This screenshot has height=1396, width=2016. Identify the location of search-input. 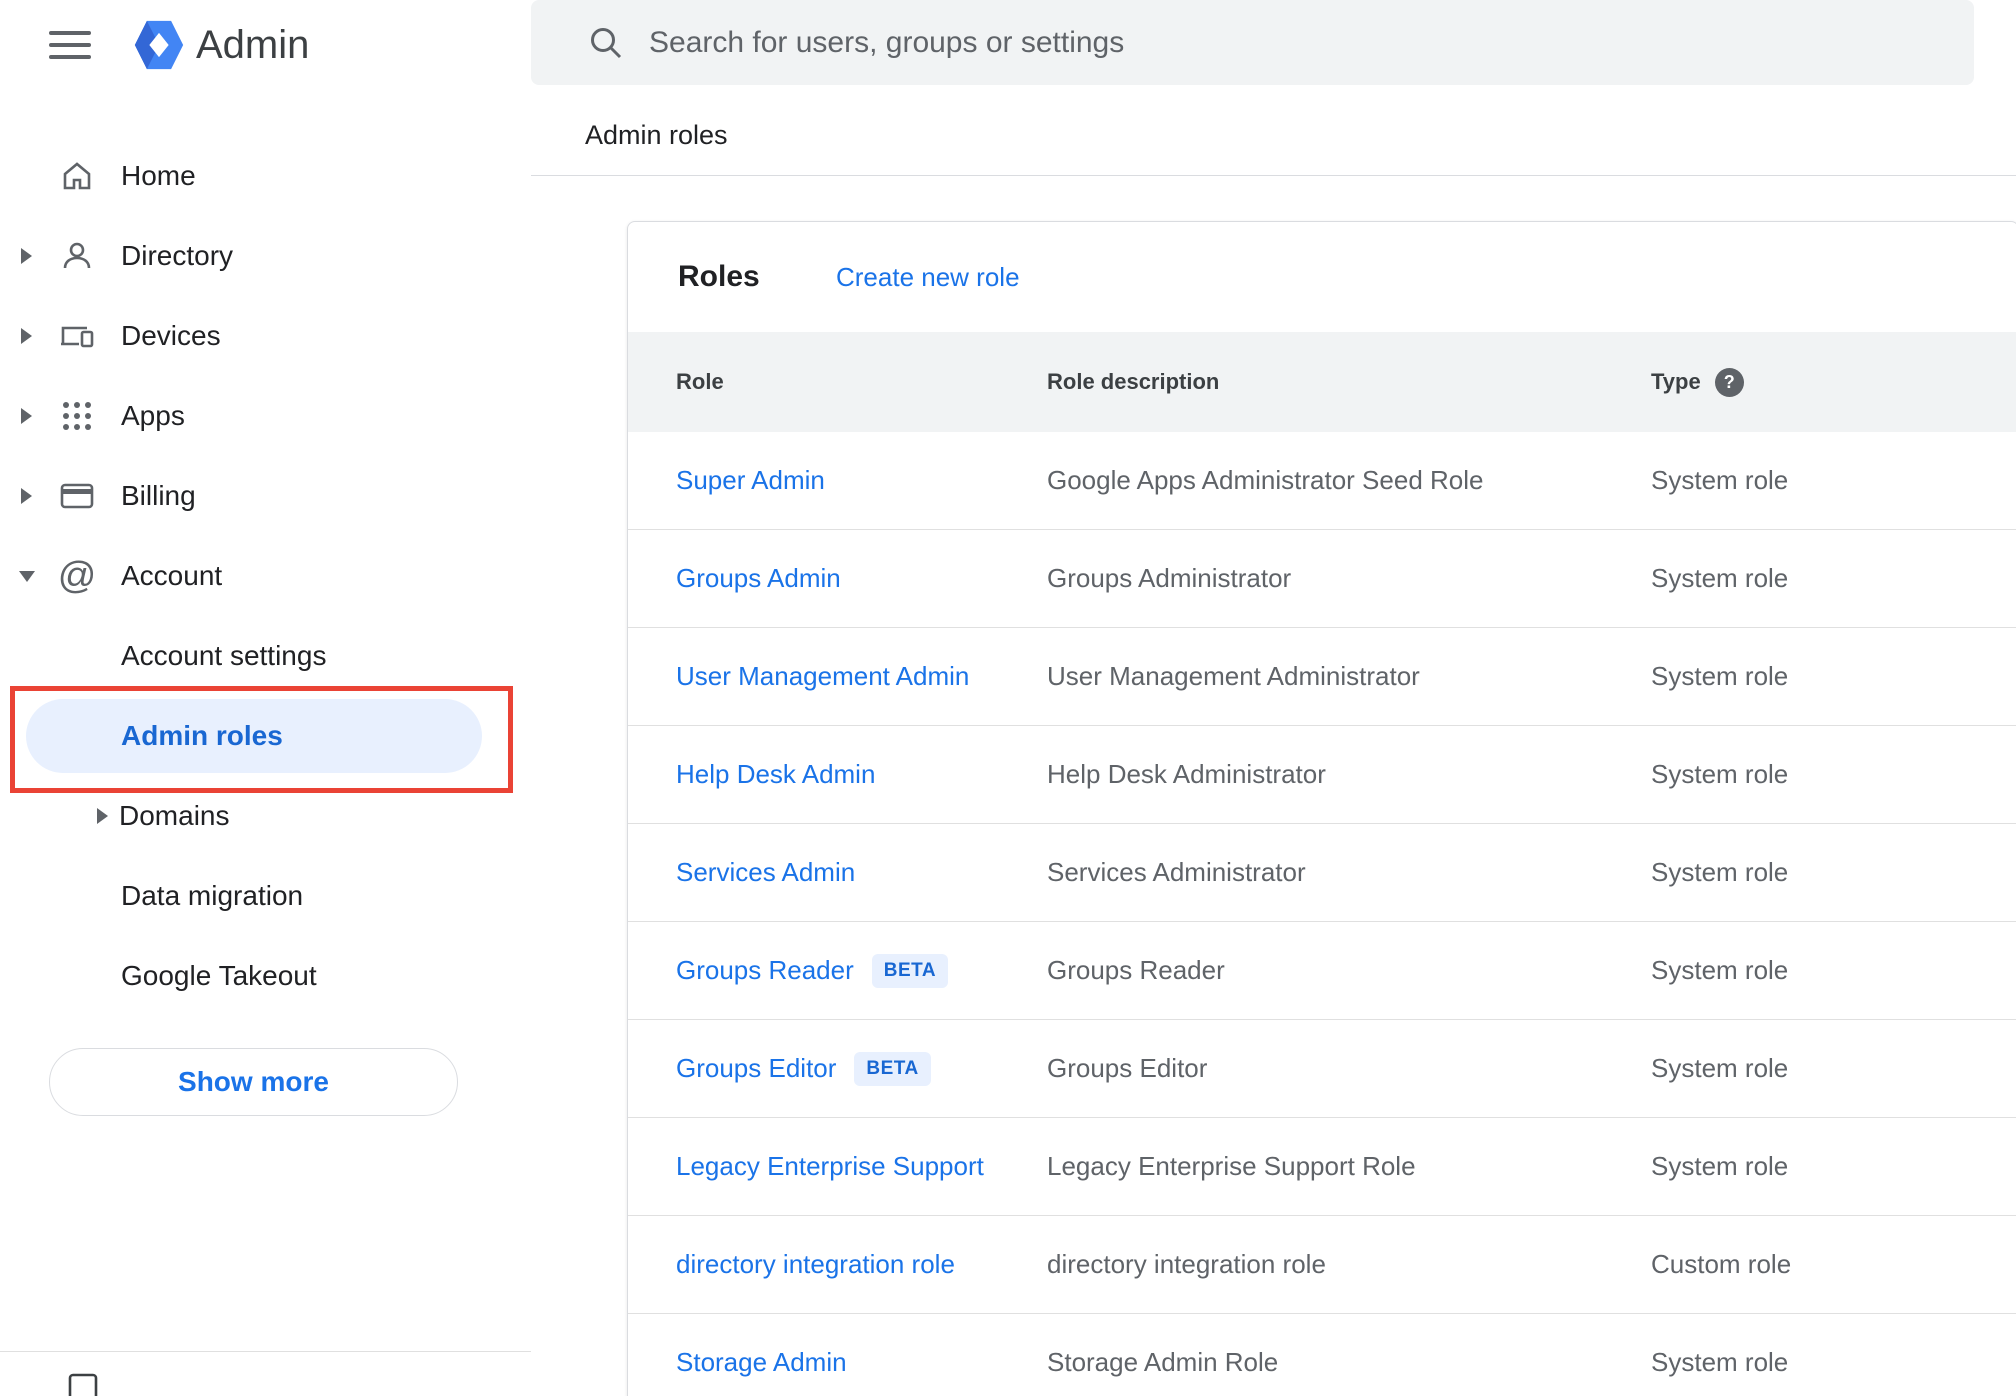
(1311, 42).